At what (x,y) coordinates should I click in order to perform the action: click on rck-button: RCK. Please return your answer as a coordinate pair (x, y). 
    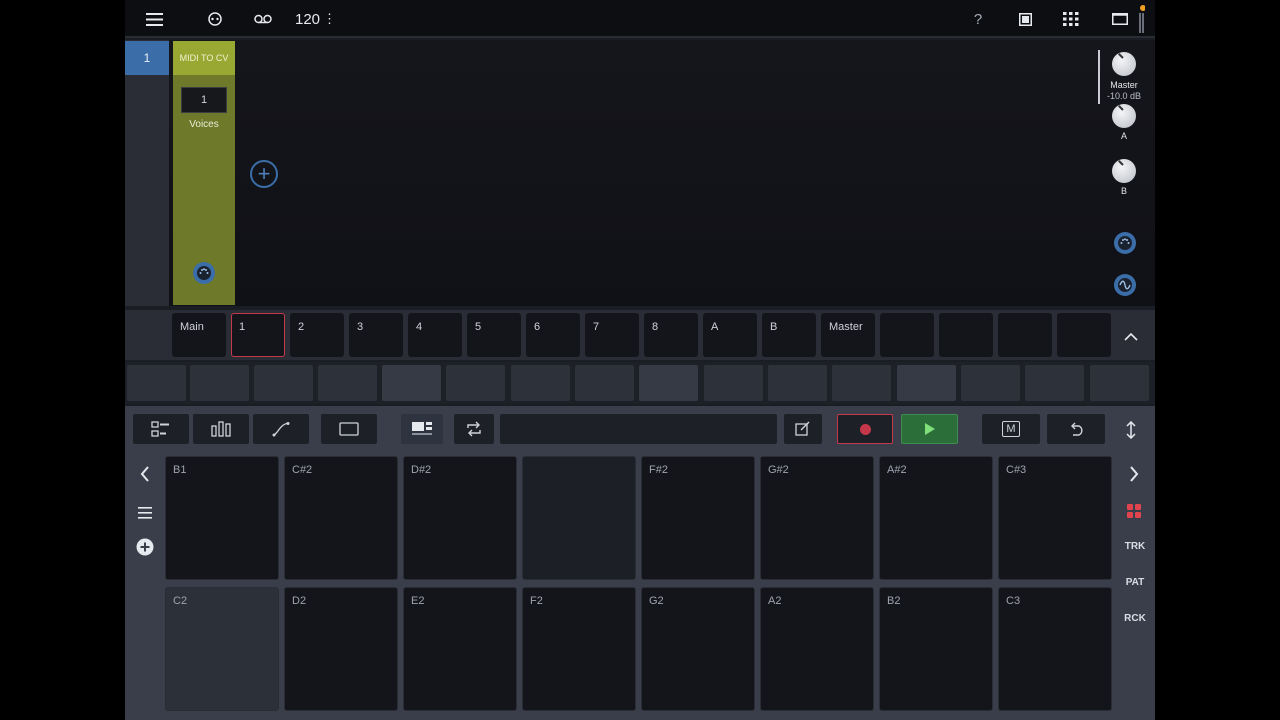
    Looking at the image, I should click on (1135, 618).